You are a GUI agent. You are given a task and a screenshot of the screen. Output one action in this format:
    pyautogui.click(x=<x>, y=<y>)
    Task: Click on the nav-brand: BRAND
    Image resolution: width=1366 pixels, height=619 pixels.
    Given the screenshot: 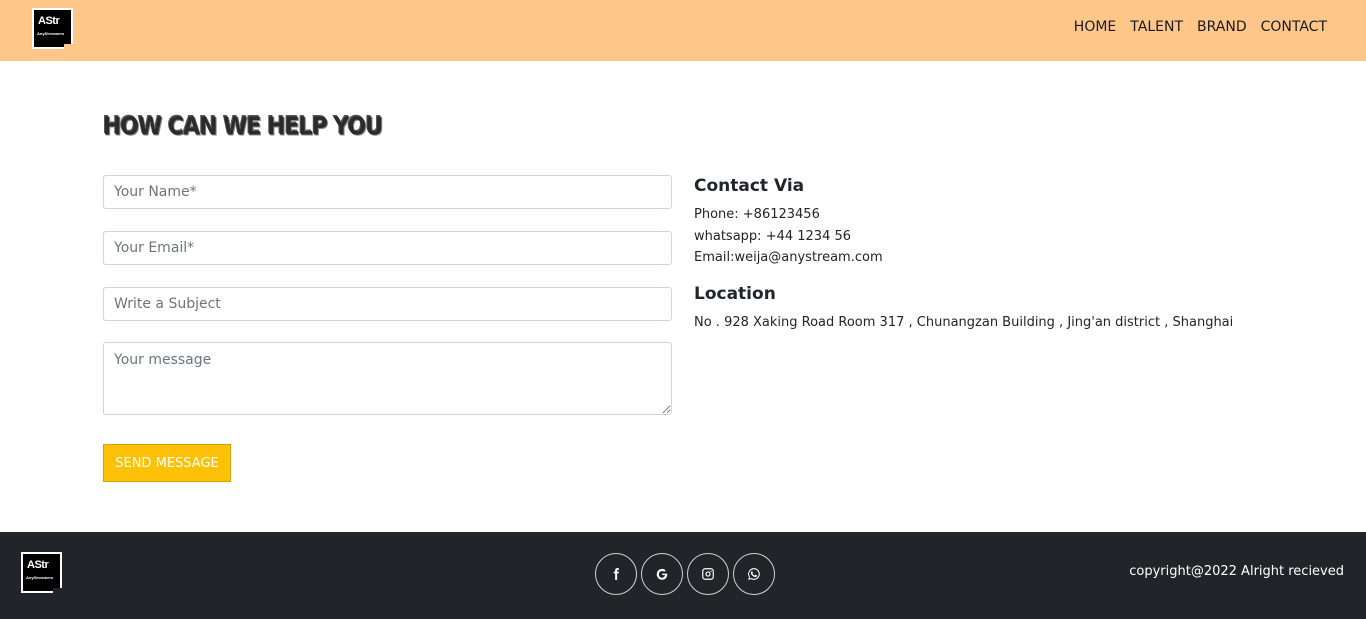 What is the action you would take?
    pyautogui.click(x=1222, y=27)
    